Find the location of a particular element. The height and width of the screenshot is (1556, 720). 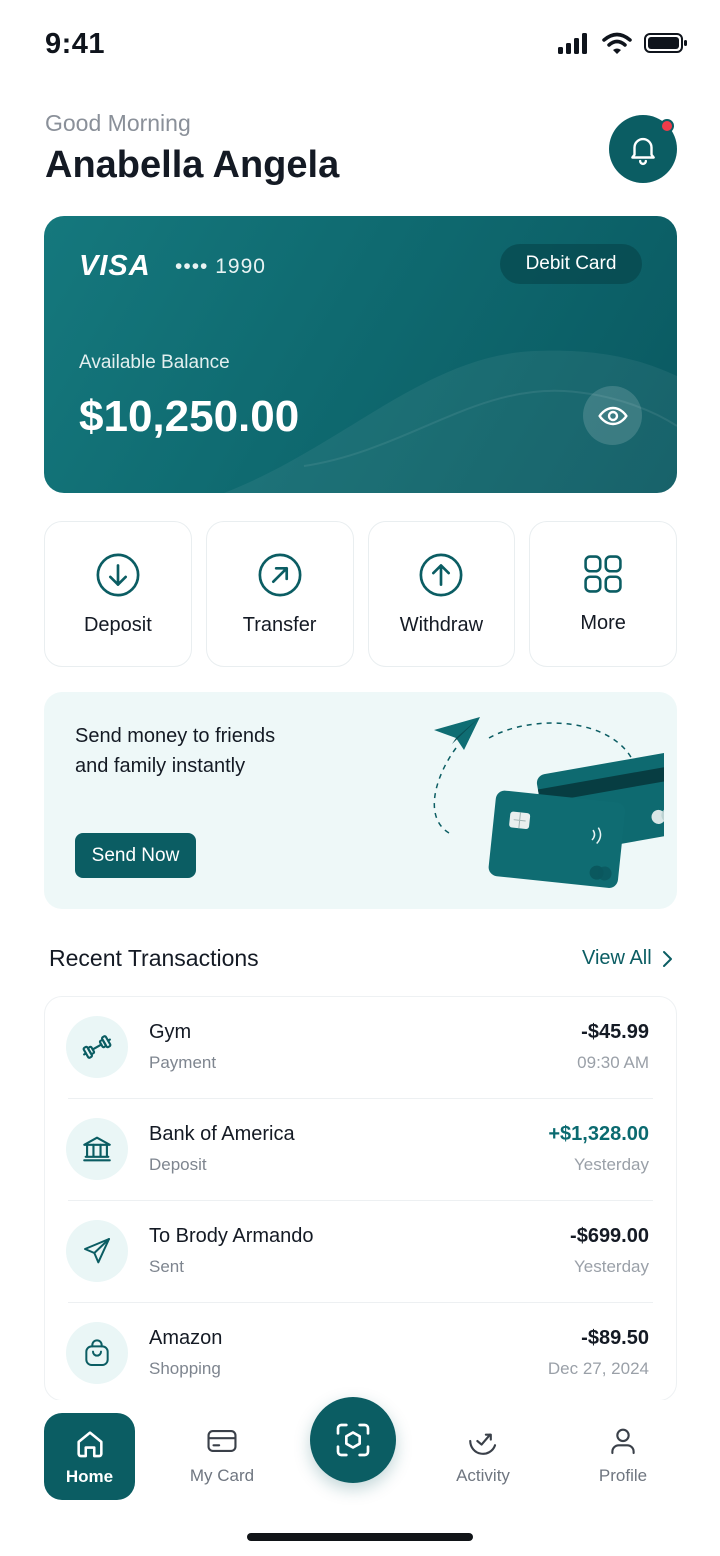

nav-my-card-label: My Card is located at coordinates (222, 1475).